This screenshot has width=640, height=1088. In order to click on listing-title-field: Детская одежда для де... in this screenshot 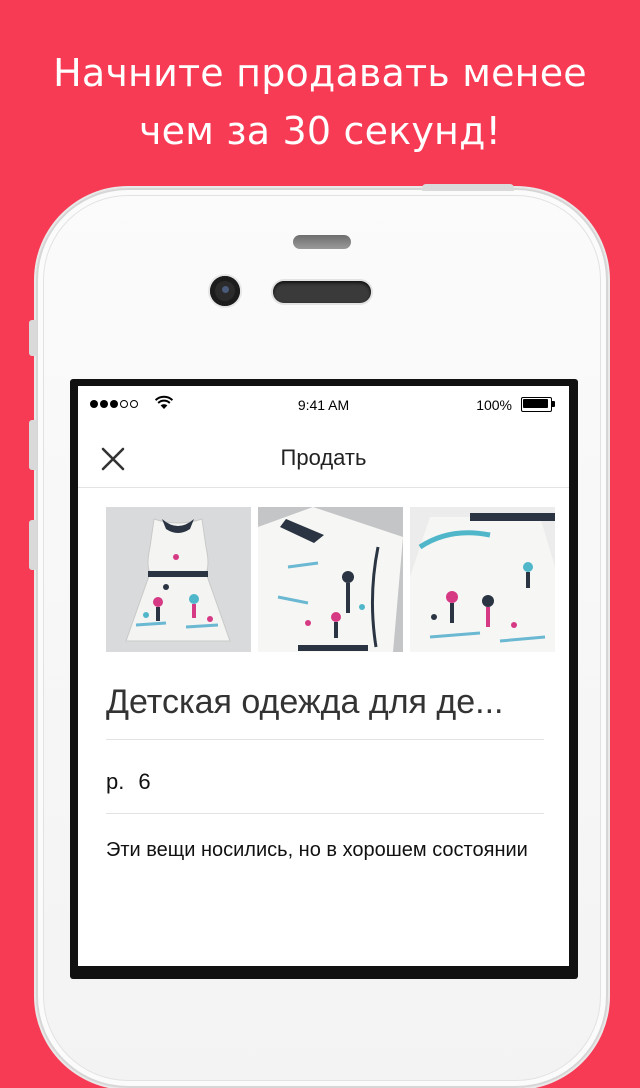, I will do `click(325, 700)`.